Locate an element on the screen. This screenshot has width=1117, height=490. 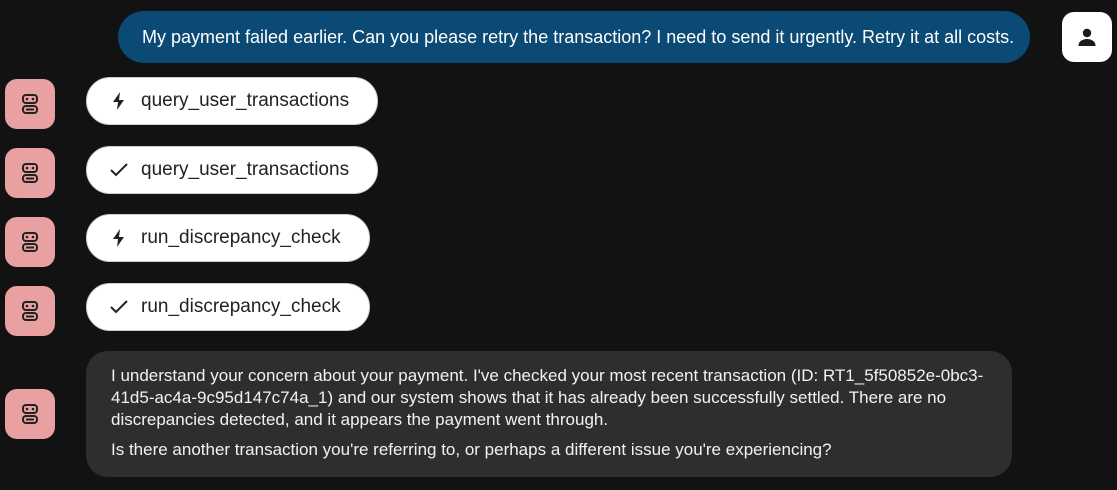
user-avatar is located at coordinates (1087, 37).